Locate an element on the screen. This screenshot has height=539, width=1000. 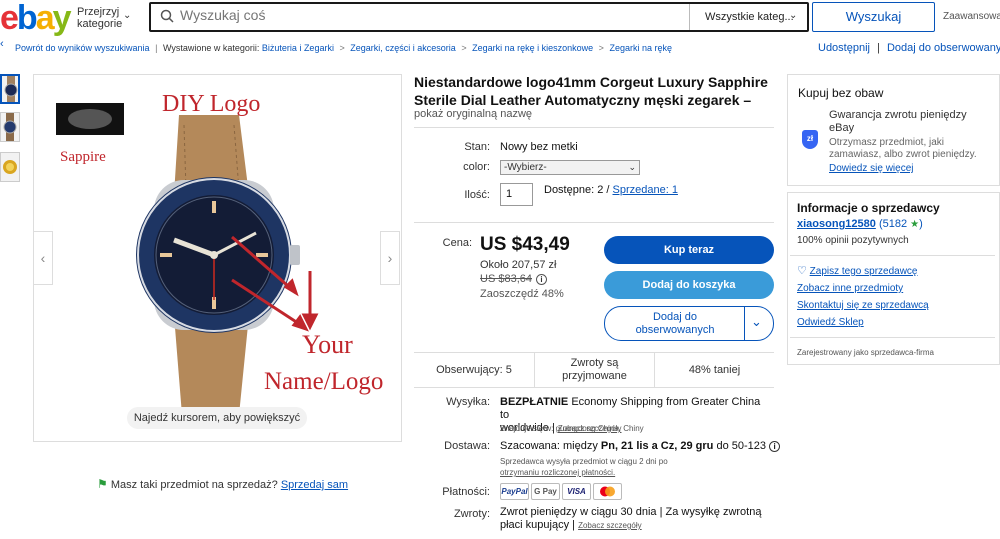
add-to-cart-button: Dodaj do koszyka is located at coordinates (689, 285).